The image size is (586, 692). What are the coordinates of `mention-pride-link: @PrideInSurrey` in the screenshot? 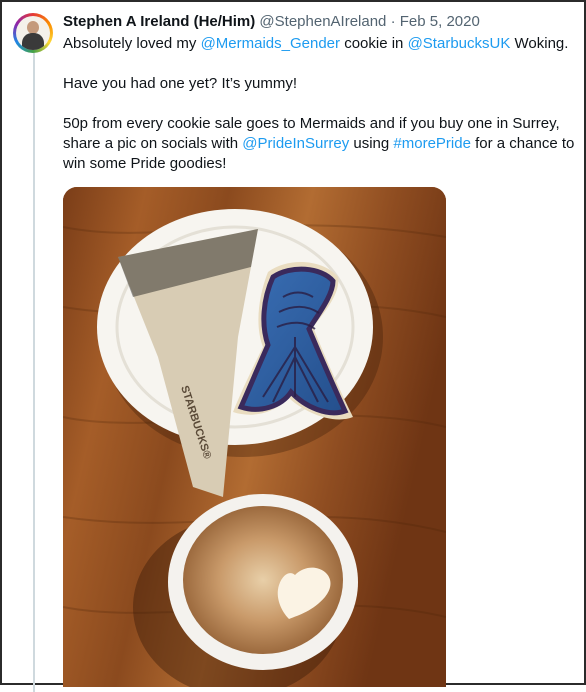 It's located at (295, 143).